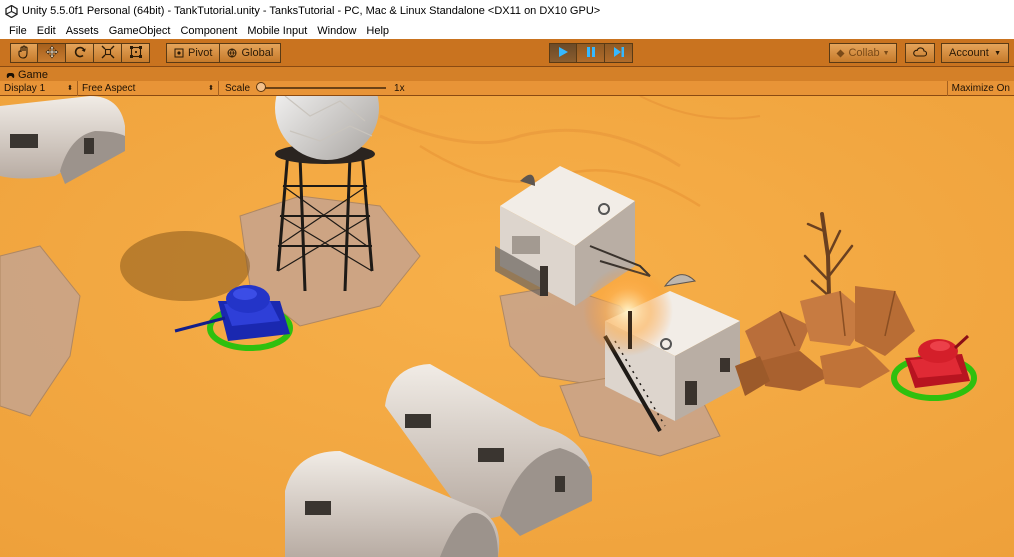  I want to click on menu-gameobject: GameObject, so click(140, 31).